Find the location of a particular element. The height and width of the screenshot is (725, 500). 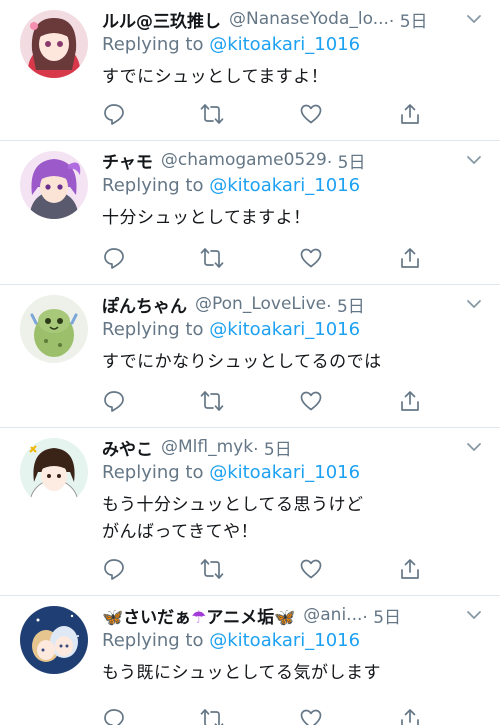

tweet-text-line: すでにかなりシュッとしてるのでは is located at coordinates (242, 362).